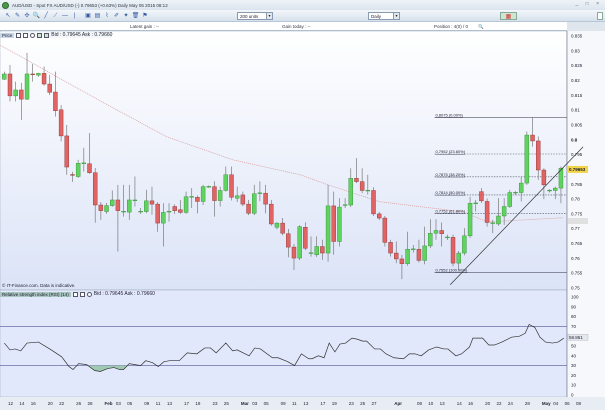  I want to click on zoom-in-icon, so click(47, 35).